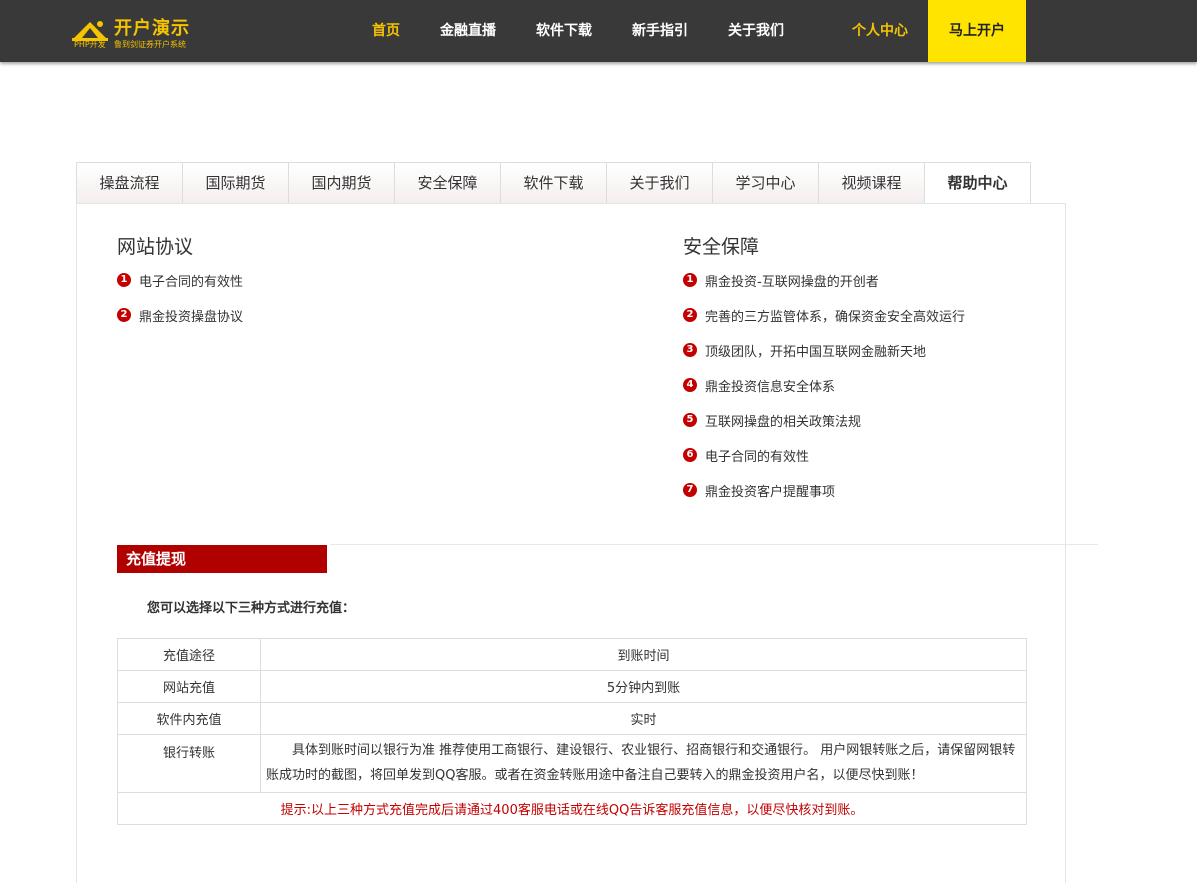  Describe the element at coordinates (759, 491) in the screenshot. I see `list-item: 7 鼎金投资客户提醒事项` at that location.